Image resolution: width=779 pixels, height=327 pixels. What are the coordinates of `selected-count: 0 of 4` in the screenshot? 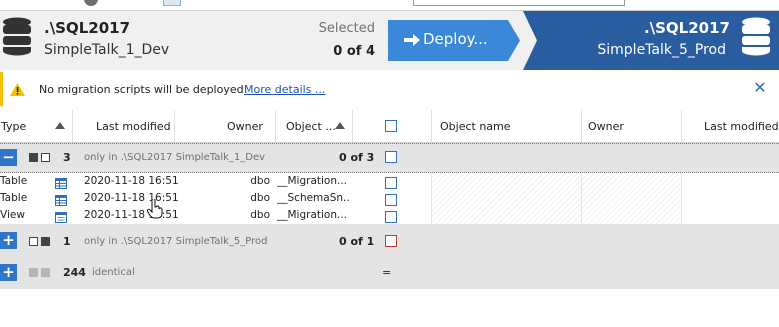 It's located at (354, 51).